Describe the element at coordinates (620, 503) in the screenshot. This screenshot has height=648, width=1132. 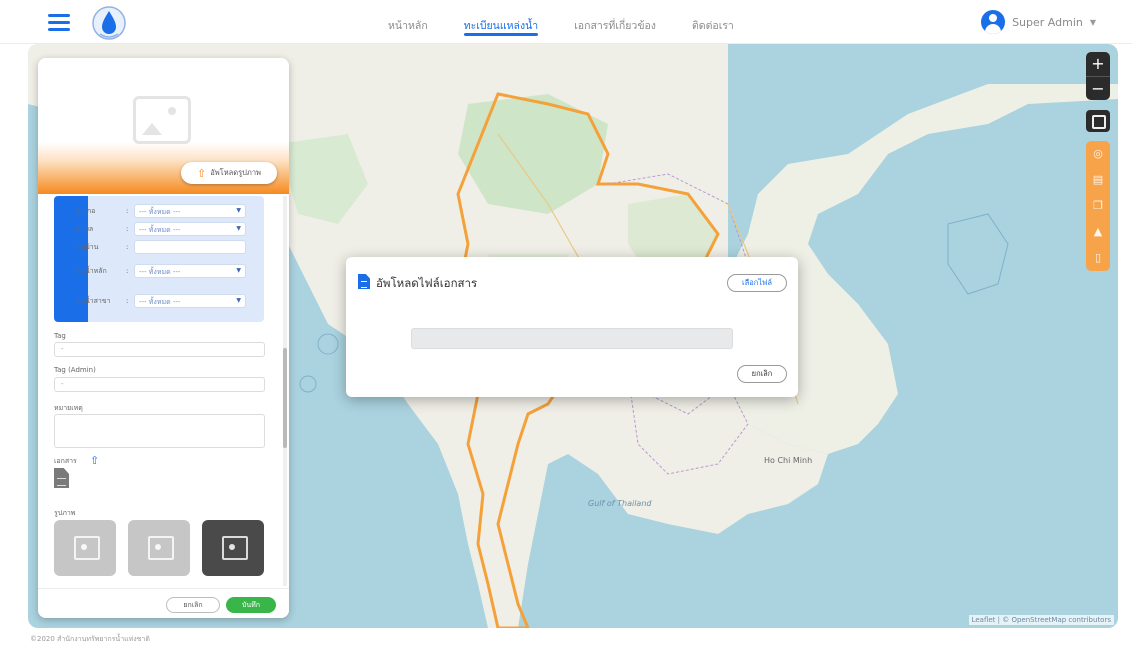
I see `map-label-gulf: Gulf of Thailand` at that location.